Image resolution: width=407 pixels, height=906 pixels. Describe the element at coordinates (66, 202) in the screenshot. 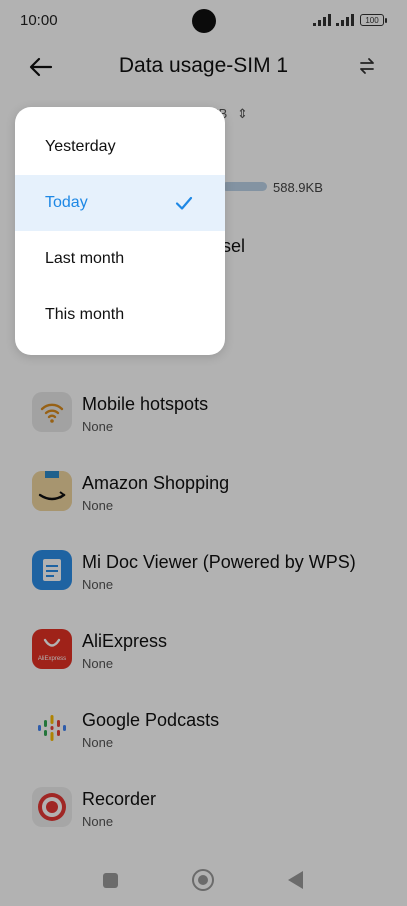

I see `menu-item-label: Today` at that location.